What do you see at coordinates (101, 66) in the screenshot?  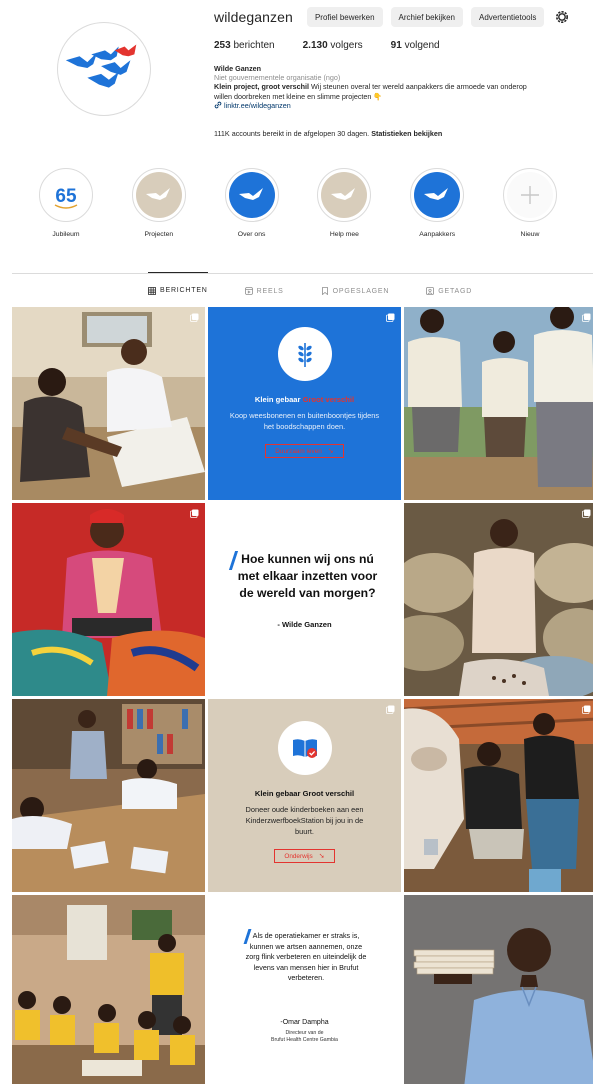 I see `wilde-ganzen-logo` at bounding box center [101, 66].